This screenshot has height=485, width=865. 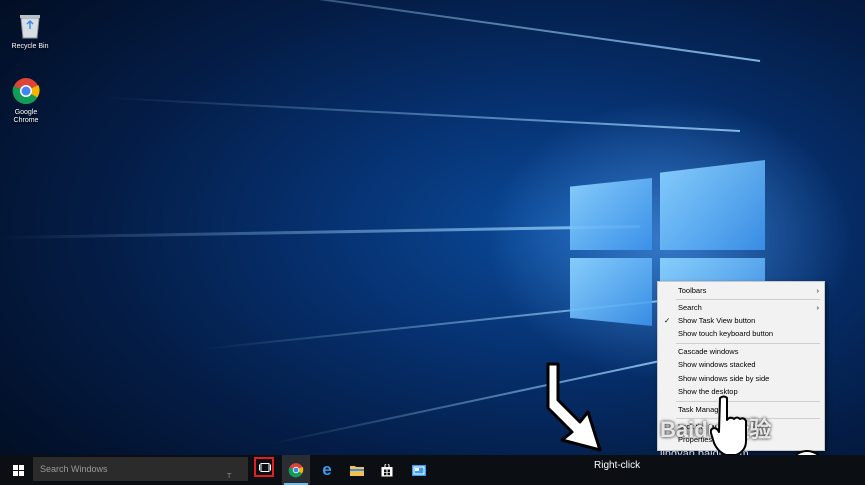 I want to click on store-icon, so click(x=387, y=469).